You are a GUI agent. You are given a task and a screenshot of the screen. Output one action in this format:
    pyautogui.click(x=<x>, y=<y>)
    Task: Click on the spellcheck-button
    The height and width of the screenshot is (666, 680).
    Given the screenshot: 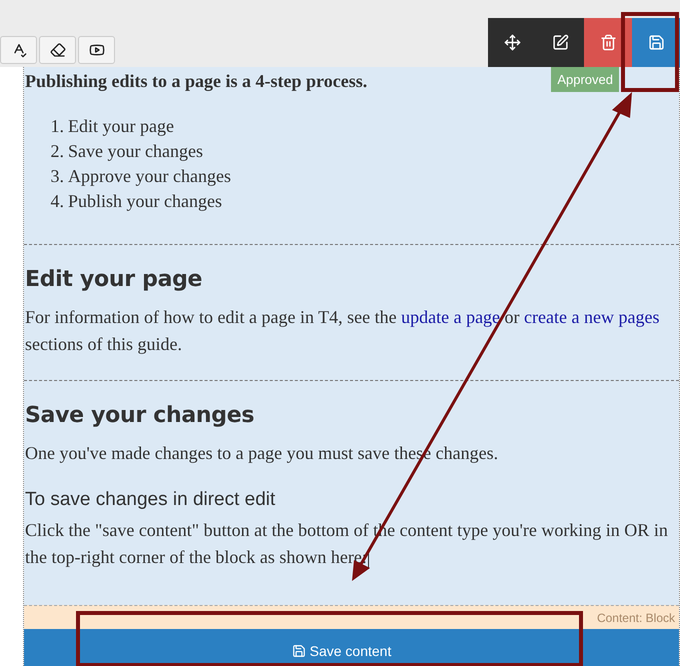 What is the action you would take?
    pyautogui.click(x=18, y=50)
    